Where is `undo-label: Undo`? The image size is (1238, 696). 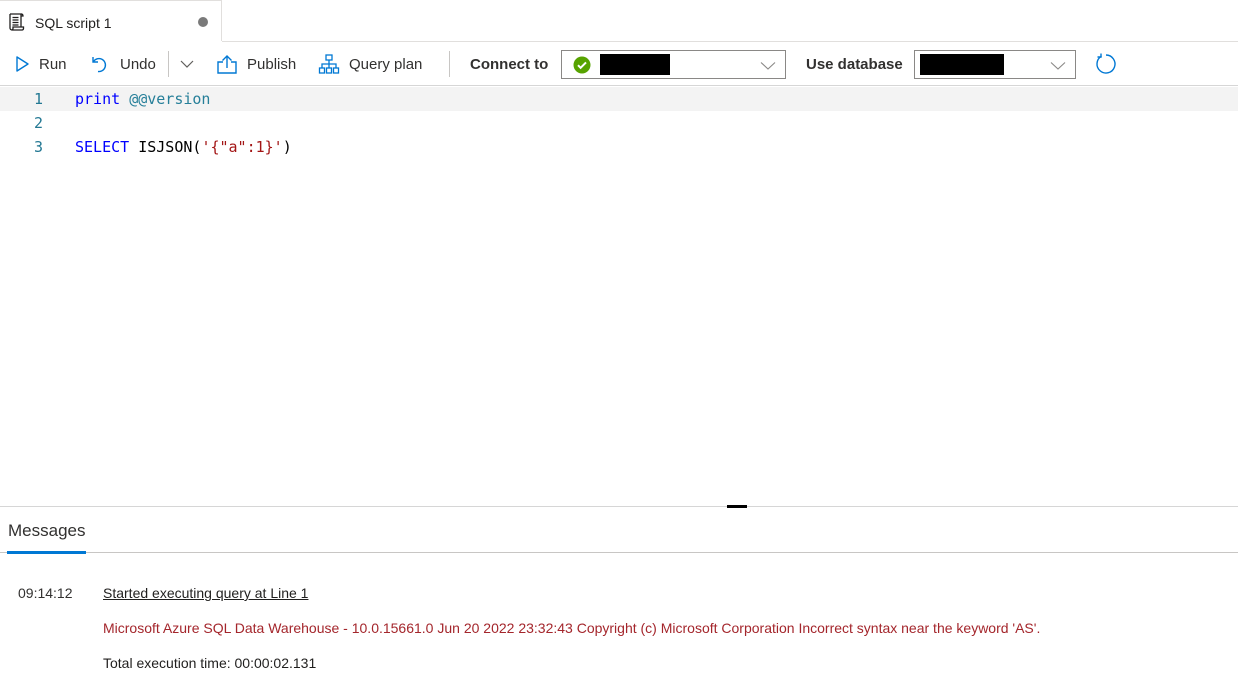 undo-label: Undo is located at coordinates (138, 64).